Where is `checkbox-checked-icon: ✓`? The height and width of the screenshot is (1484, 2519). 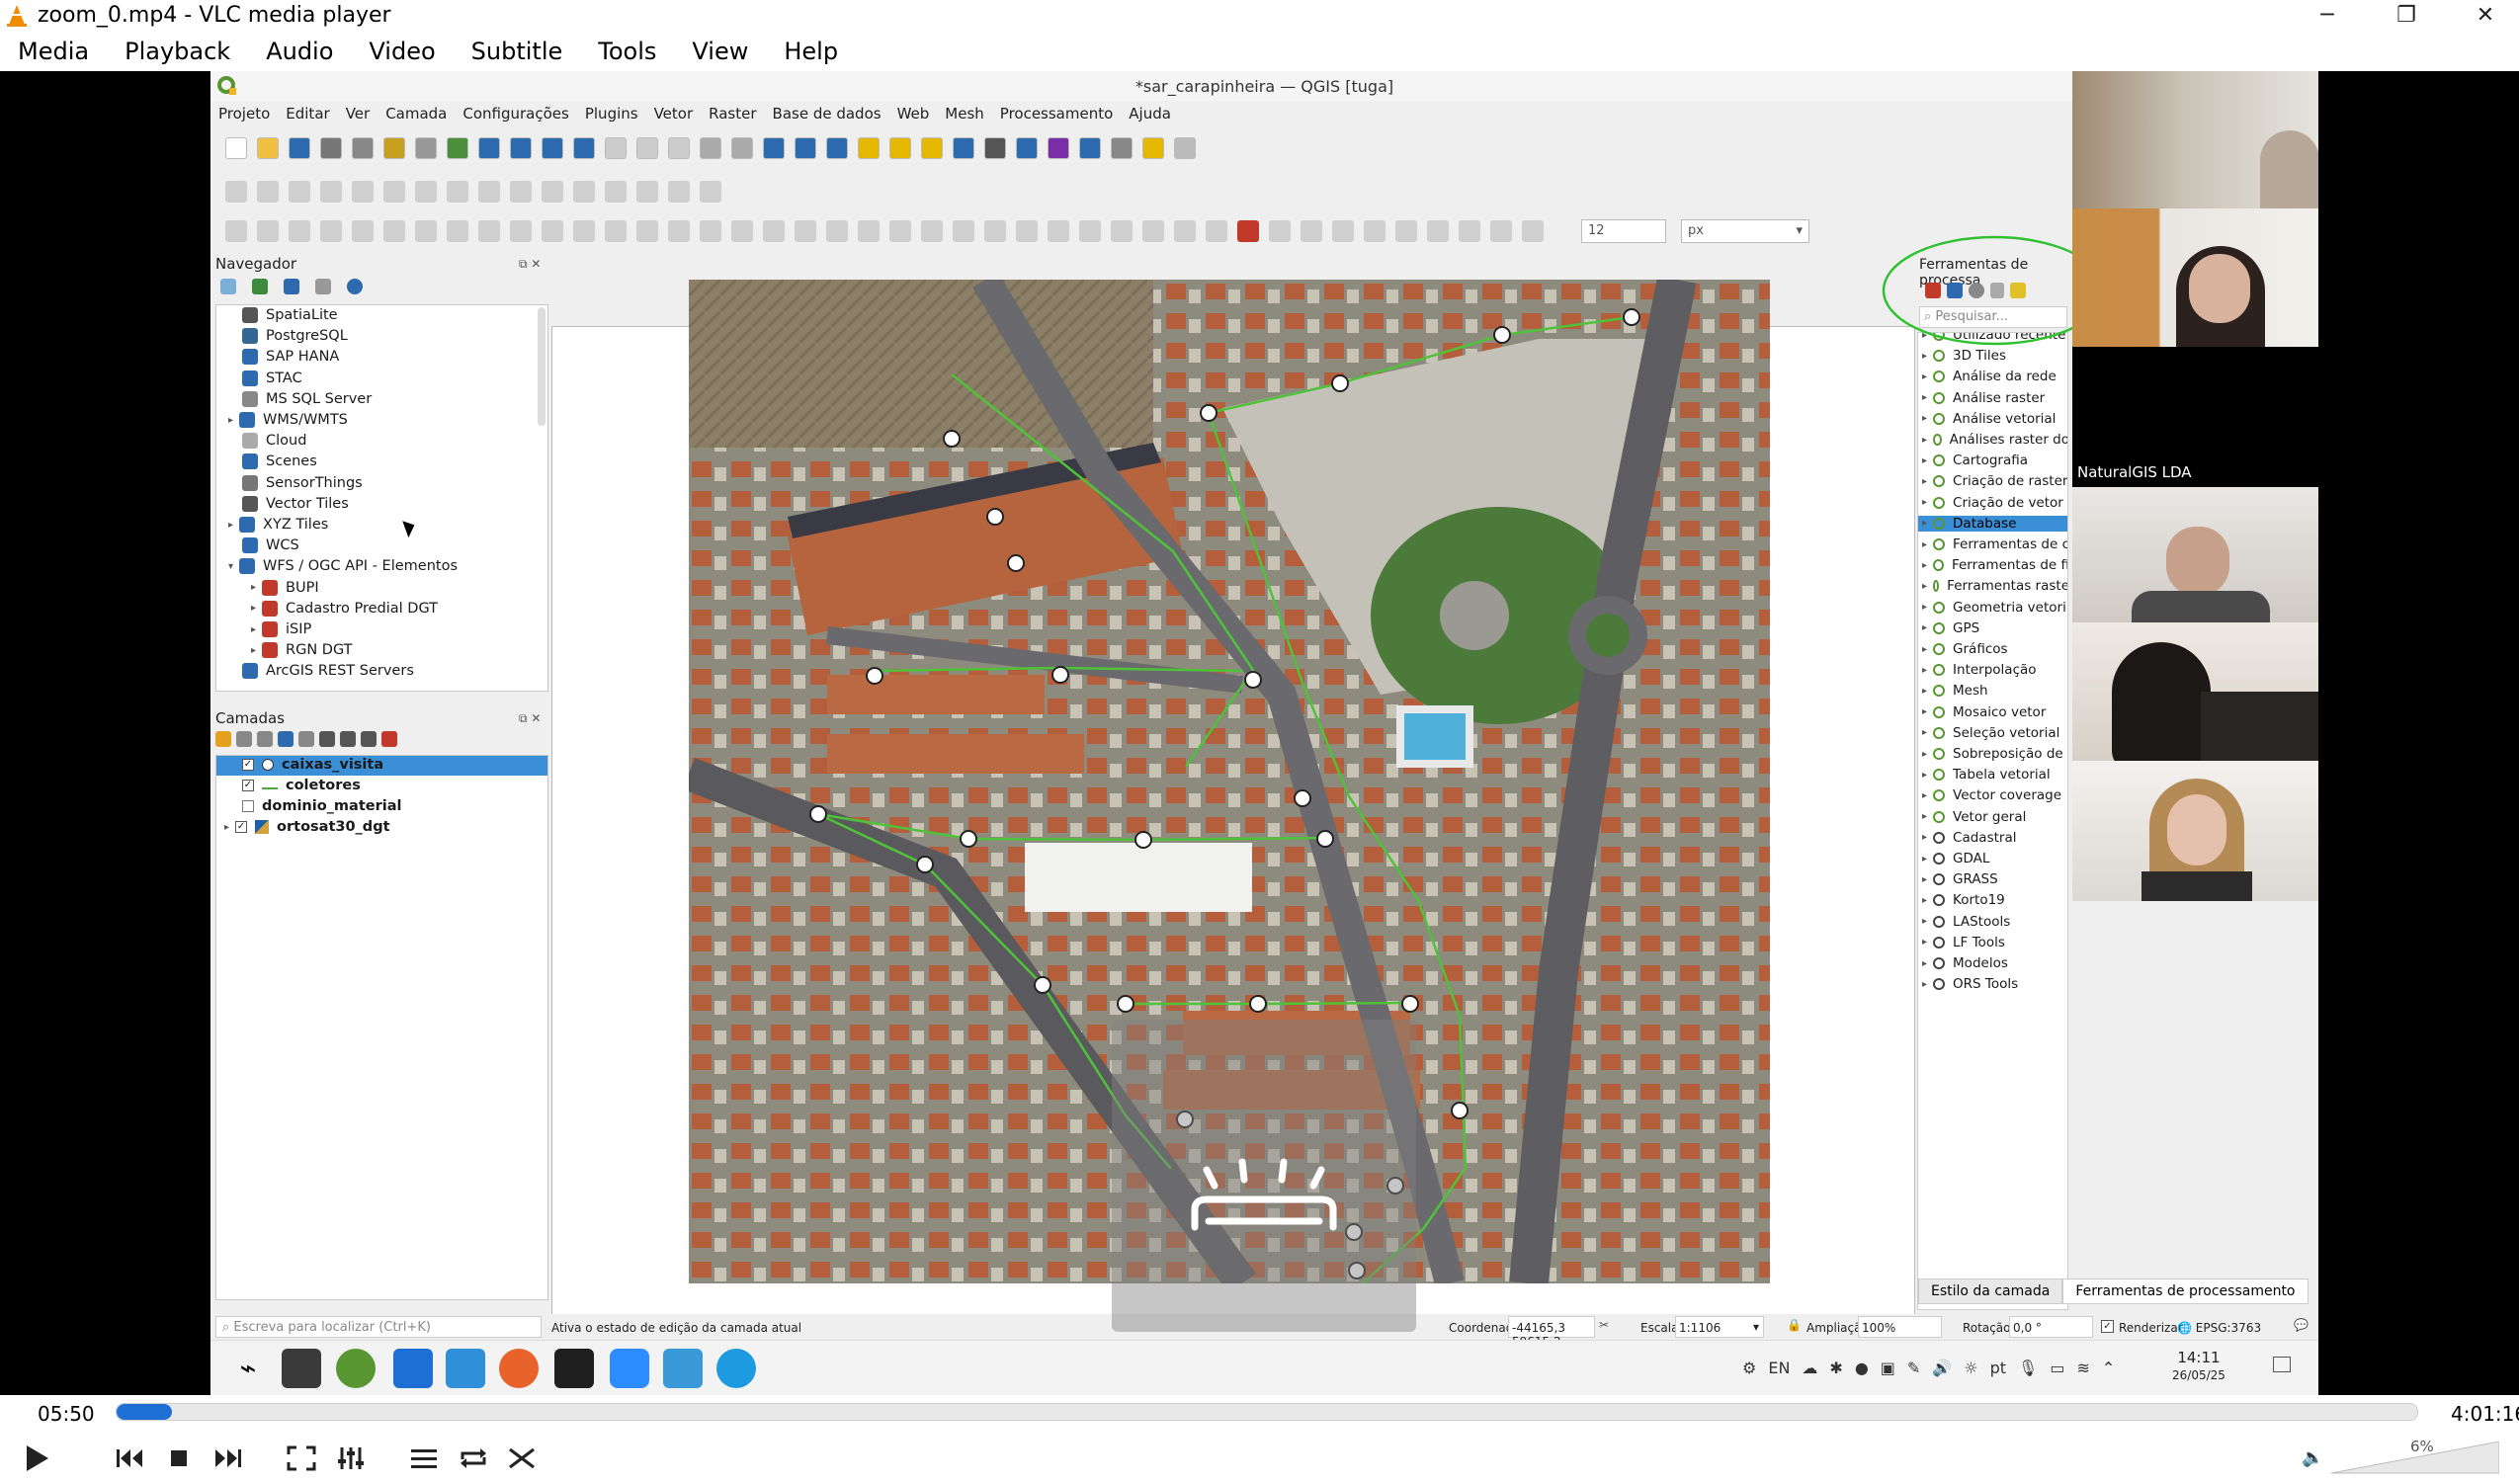
checkbox-checked-icon: ✓ is located at coordinates (242, 827).